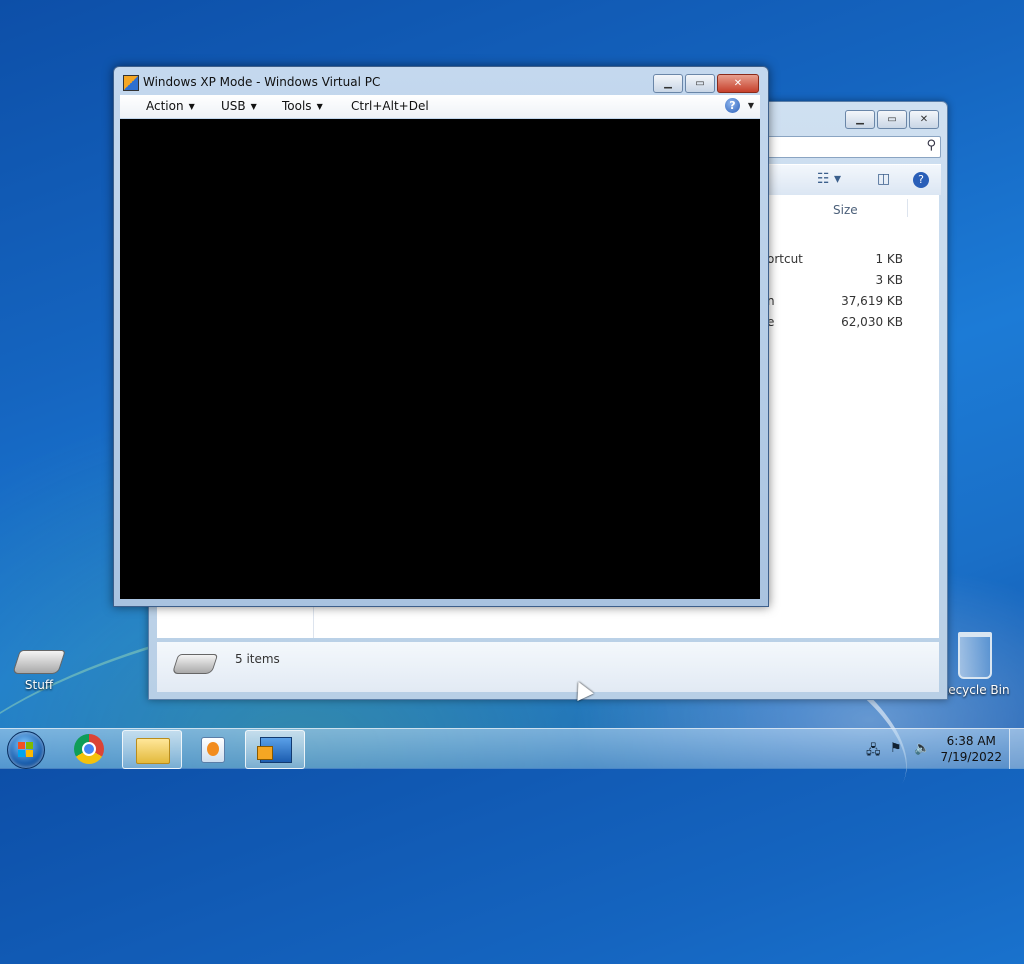  I want to click on taskbar-media-player-button, so click(212, 748).